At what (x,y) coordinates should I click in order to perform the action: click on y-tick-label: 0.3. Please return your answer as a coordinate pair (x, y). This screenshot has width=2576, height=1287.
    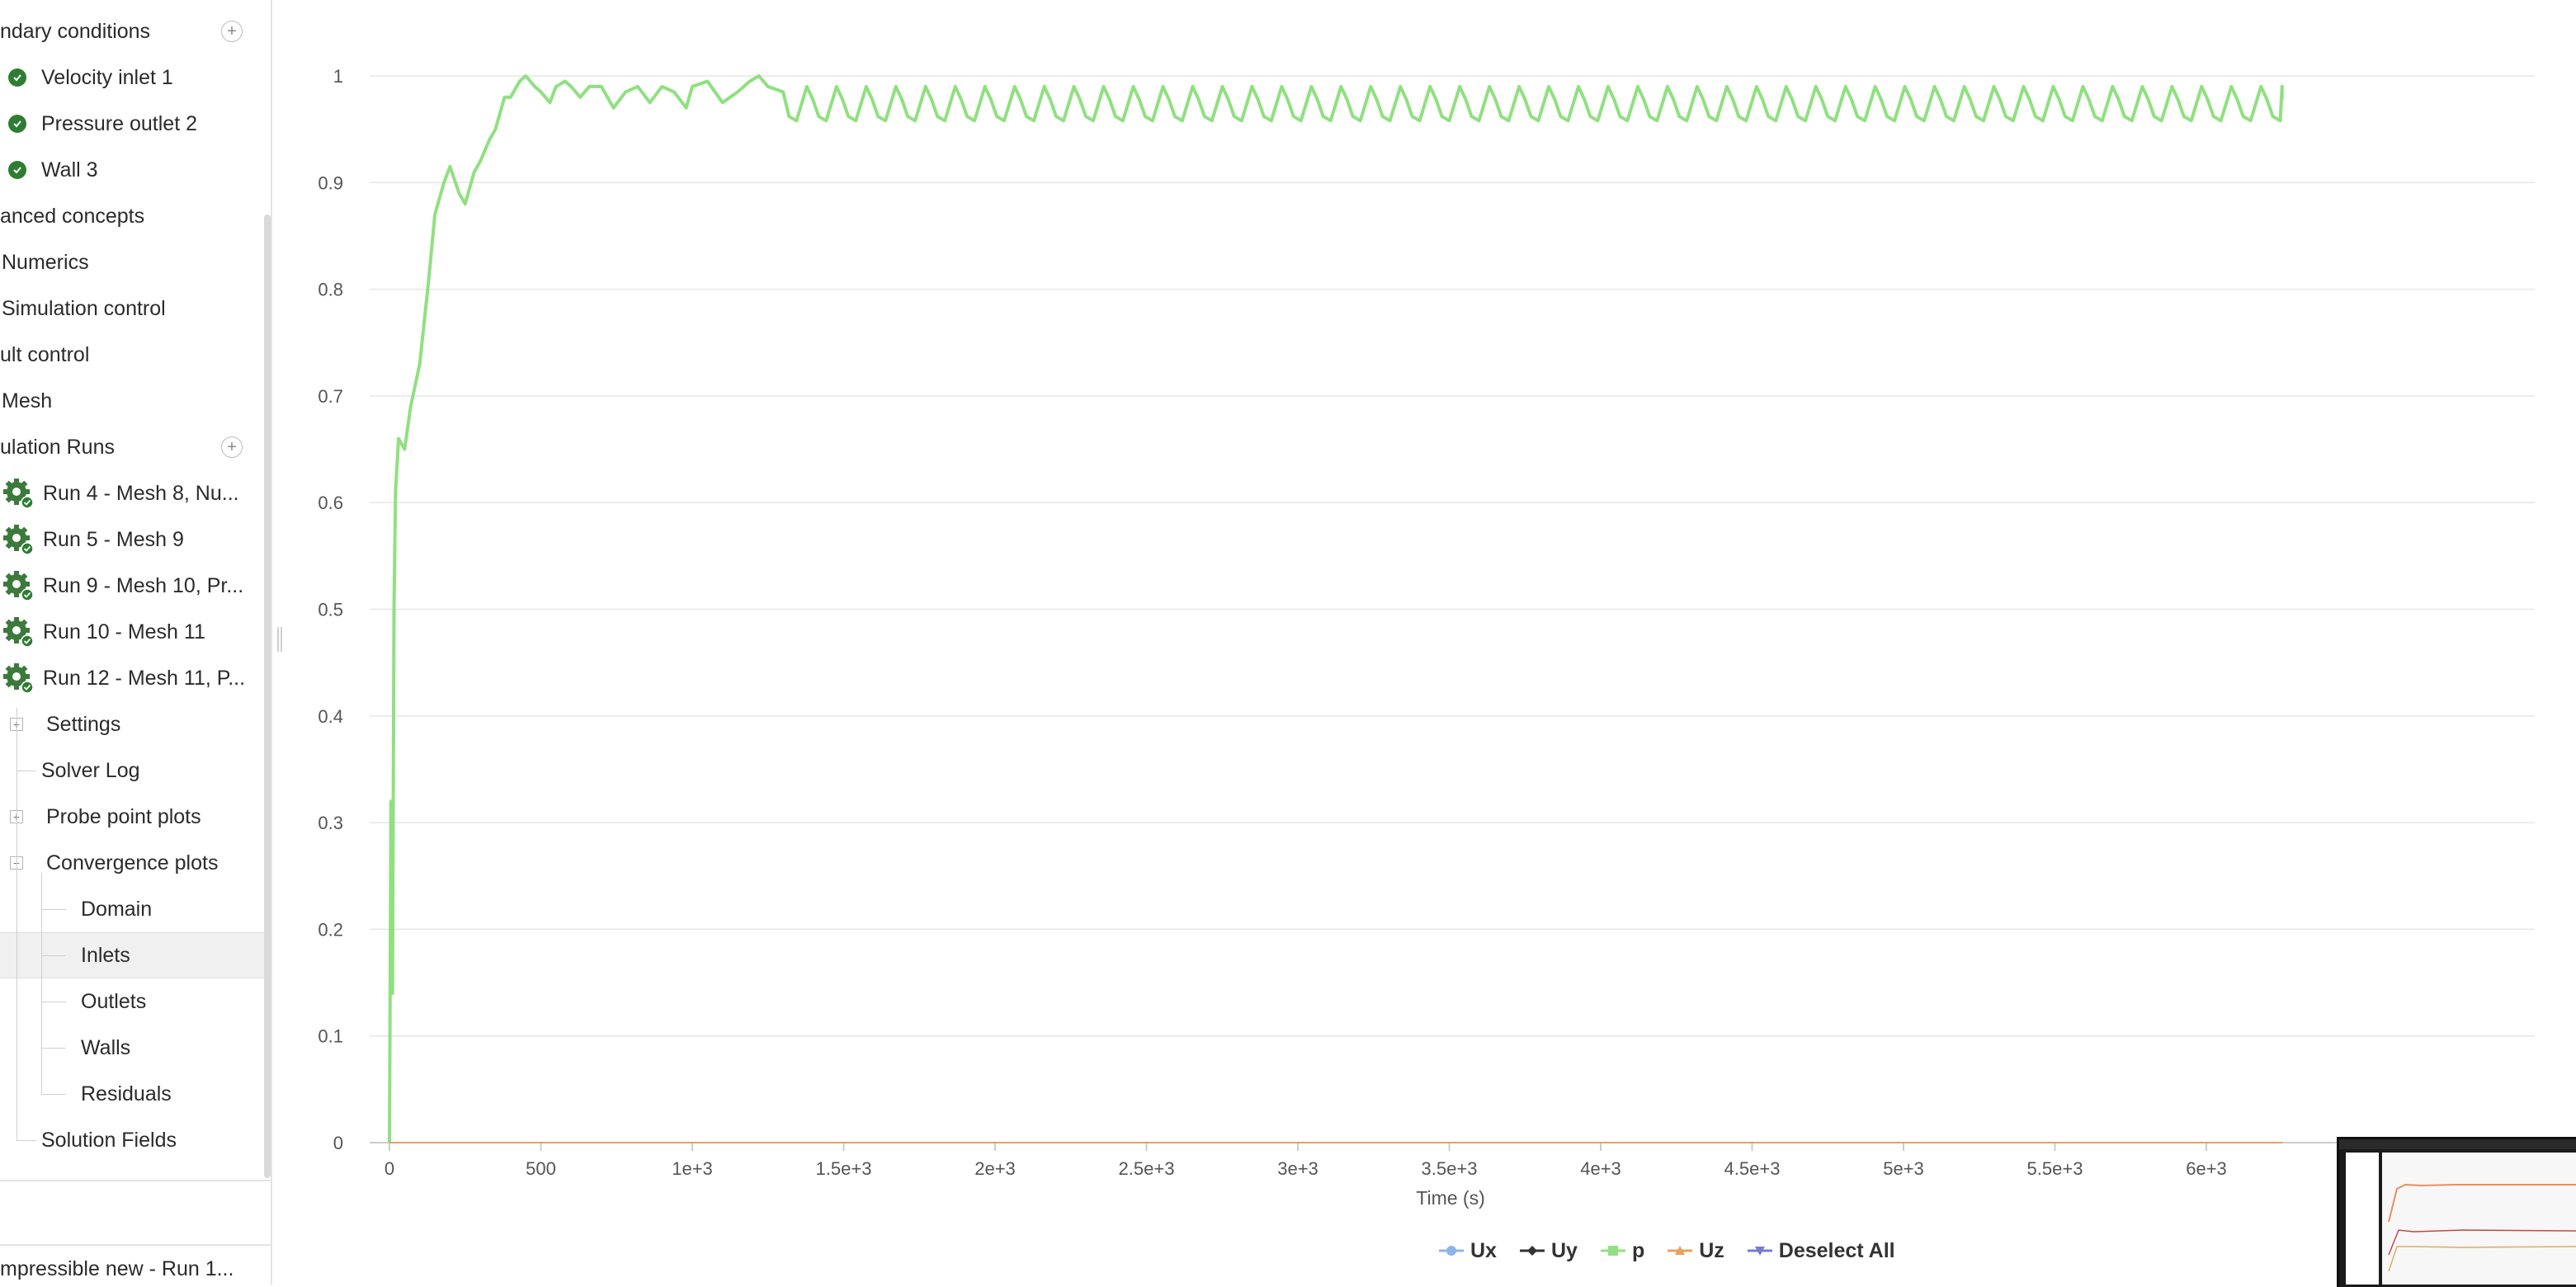
    Looking at the image, I should click on (330, 823).